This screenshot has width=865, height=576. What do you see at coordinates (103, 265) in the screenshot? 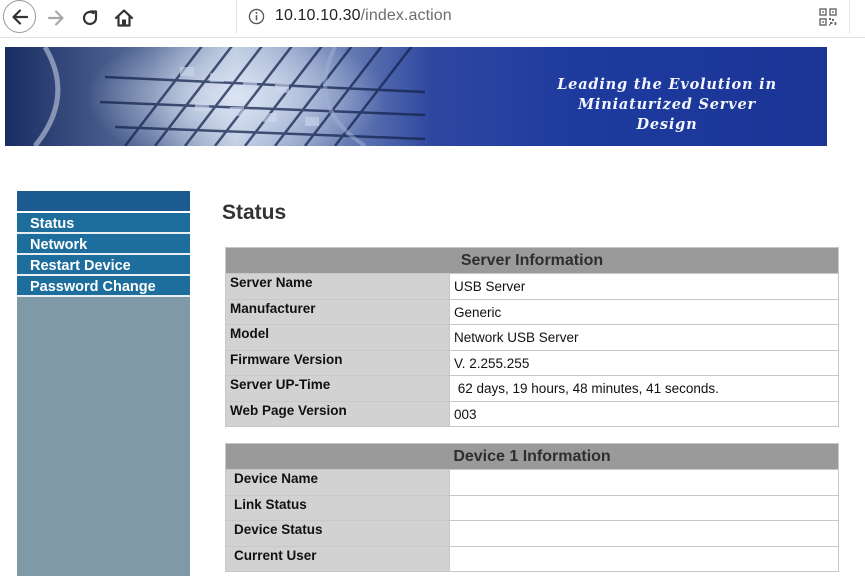
I see `sidebar-item-restart-device: Restart Device` at bounding box center [103, 265].